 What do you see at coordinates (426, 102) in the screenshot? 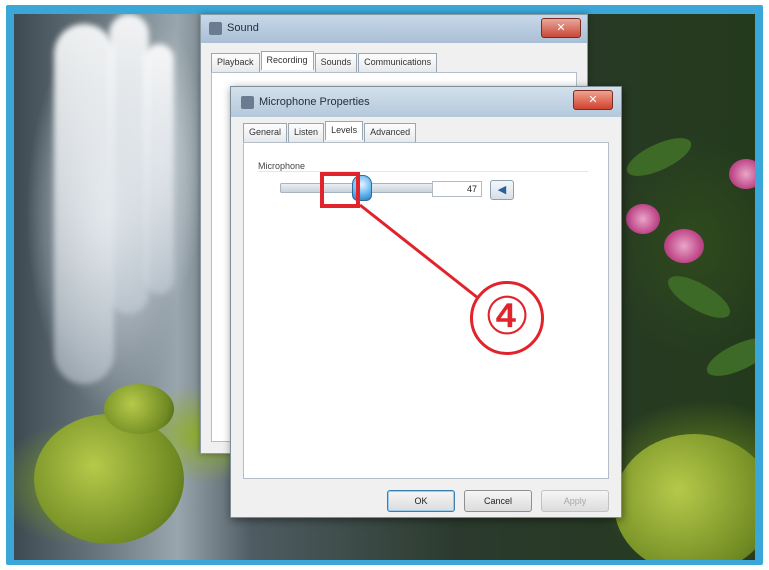
I see `microphone-window-titlebar: Microphone Properties ✕` at bounding box center [426, 102].